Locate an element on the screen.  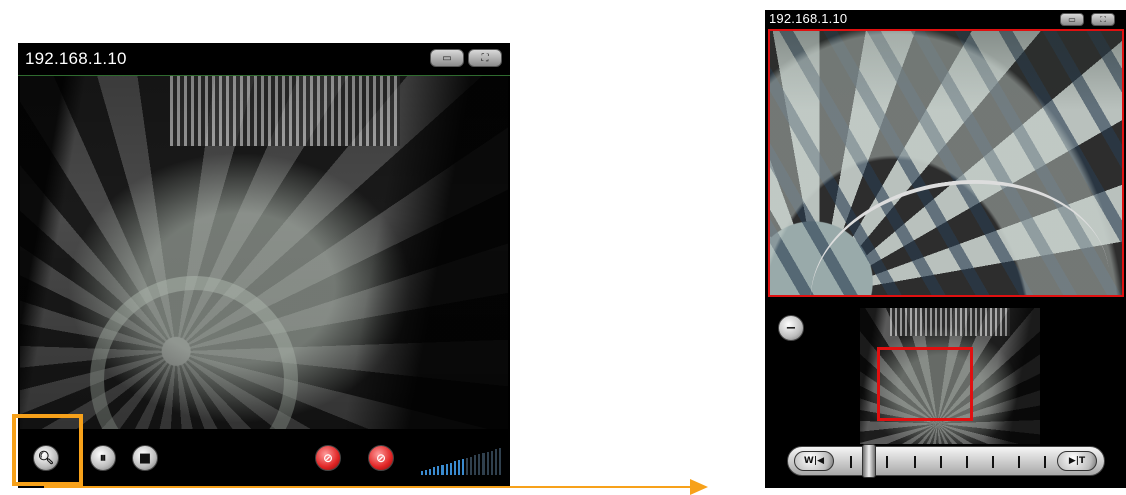
record-toggle-button: ⊘ is located at coordinates (328, 458).